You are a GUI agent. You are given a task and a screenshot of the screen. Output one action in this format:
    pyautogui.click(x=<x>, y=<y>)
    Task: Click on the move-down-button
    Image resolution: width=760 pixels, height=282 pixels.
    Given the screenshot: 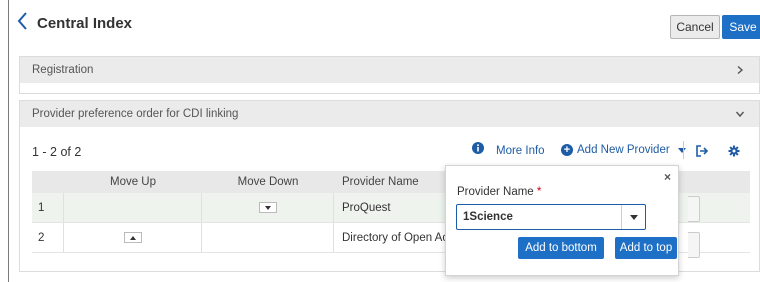 What is the action you would take?
    pyautogui.click(x=267, y=207)
    